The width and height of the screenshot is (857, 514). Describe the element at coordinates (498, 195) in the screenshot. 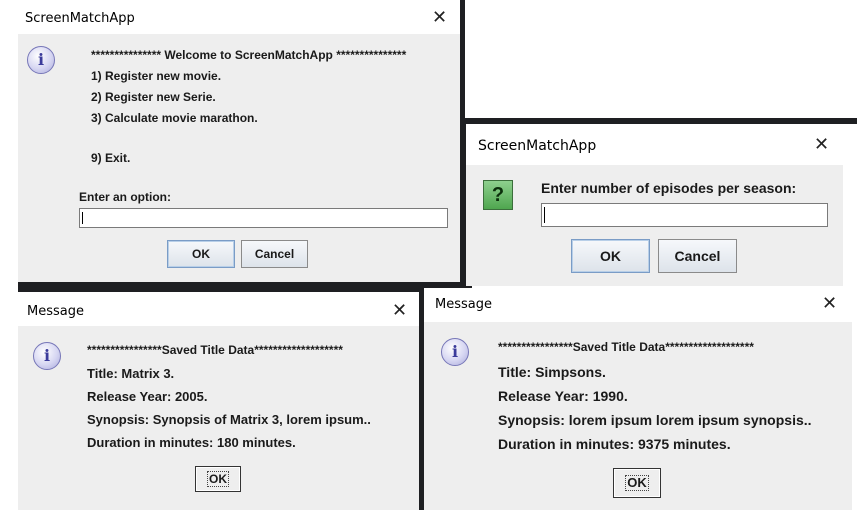

I see `question-icon: ?` at that location.